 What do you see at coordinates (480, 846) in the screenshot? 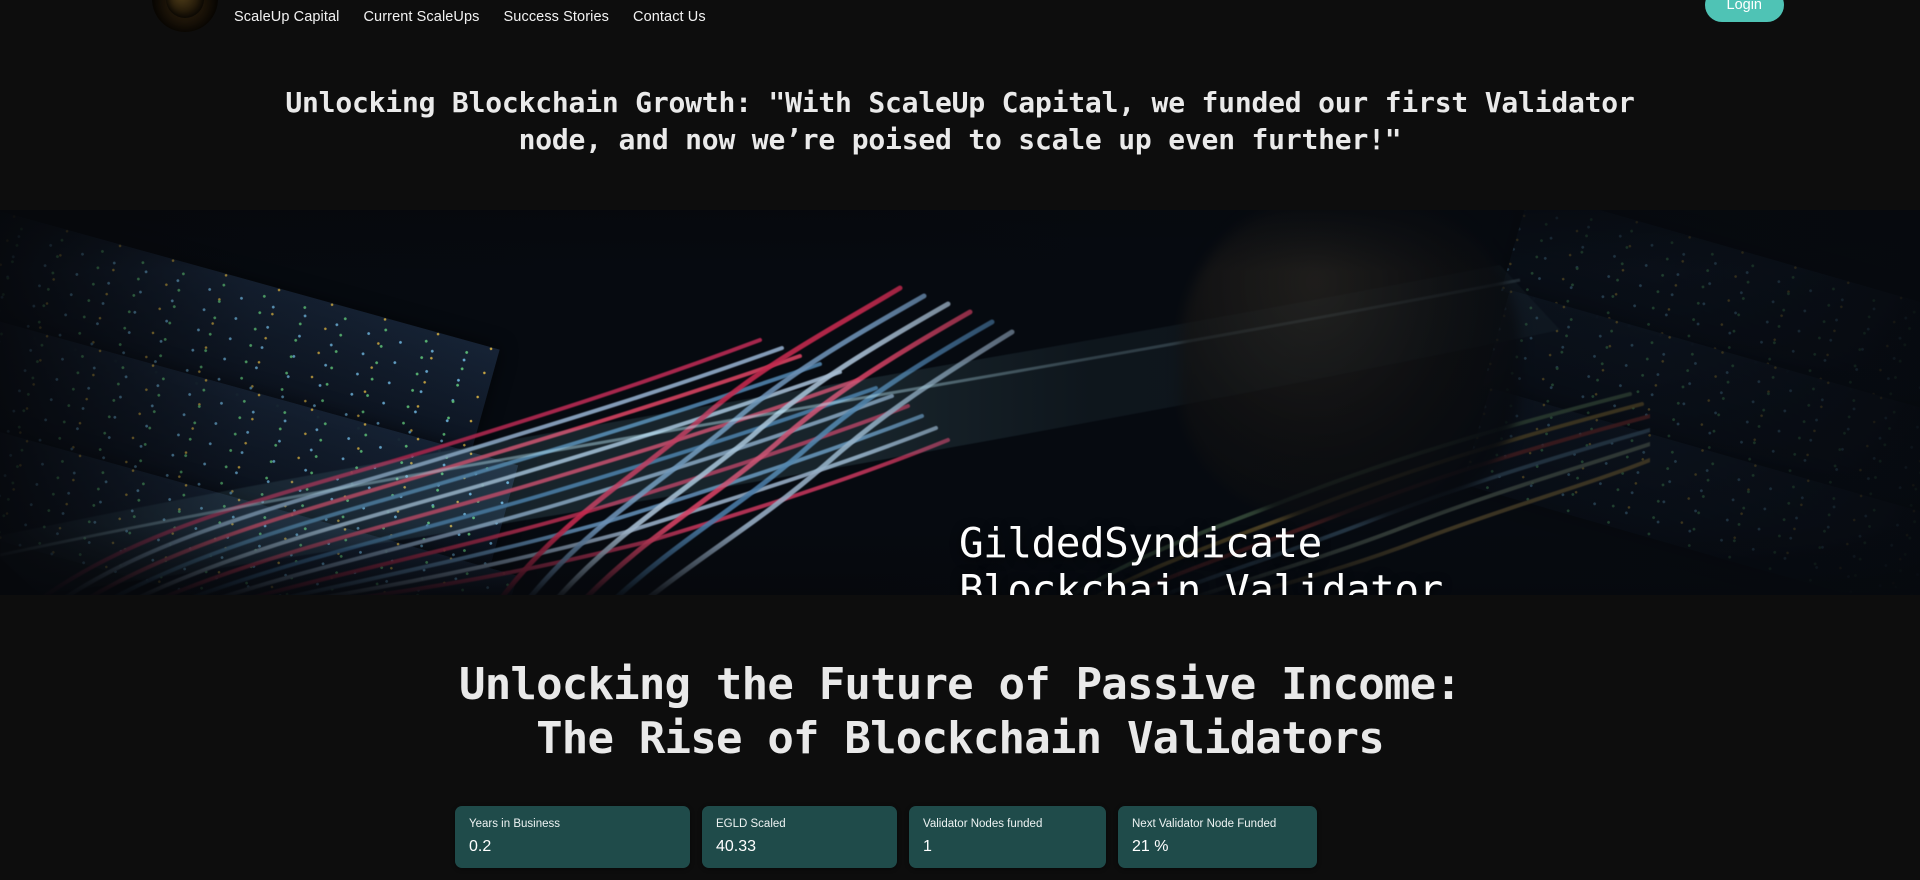
I see `stat-value: 0.2` at bounding box center [480, 846].